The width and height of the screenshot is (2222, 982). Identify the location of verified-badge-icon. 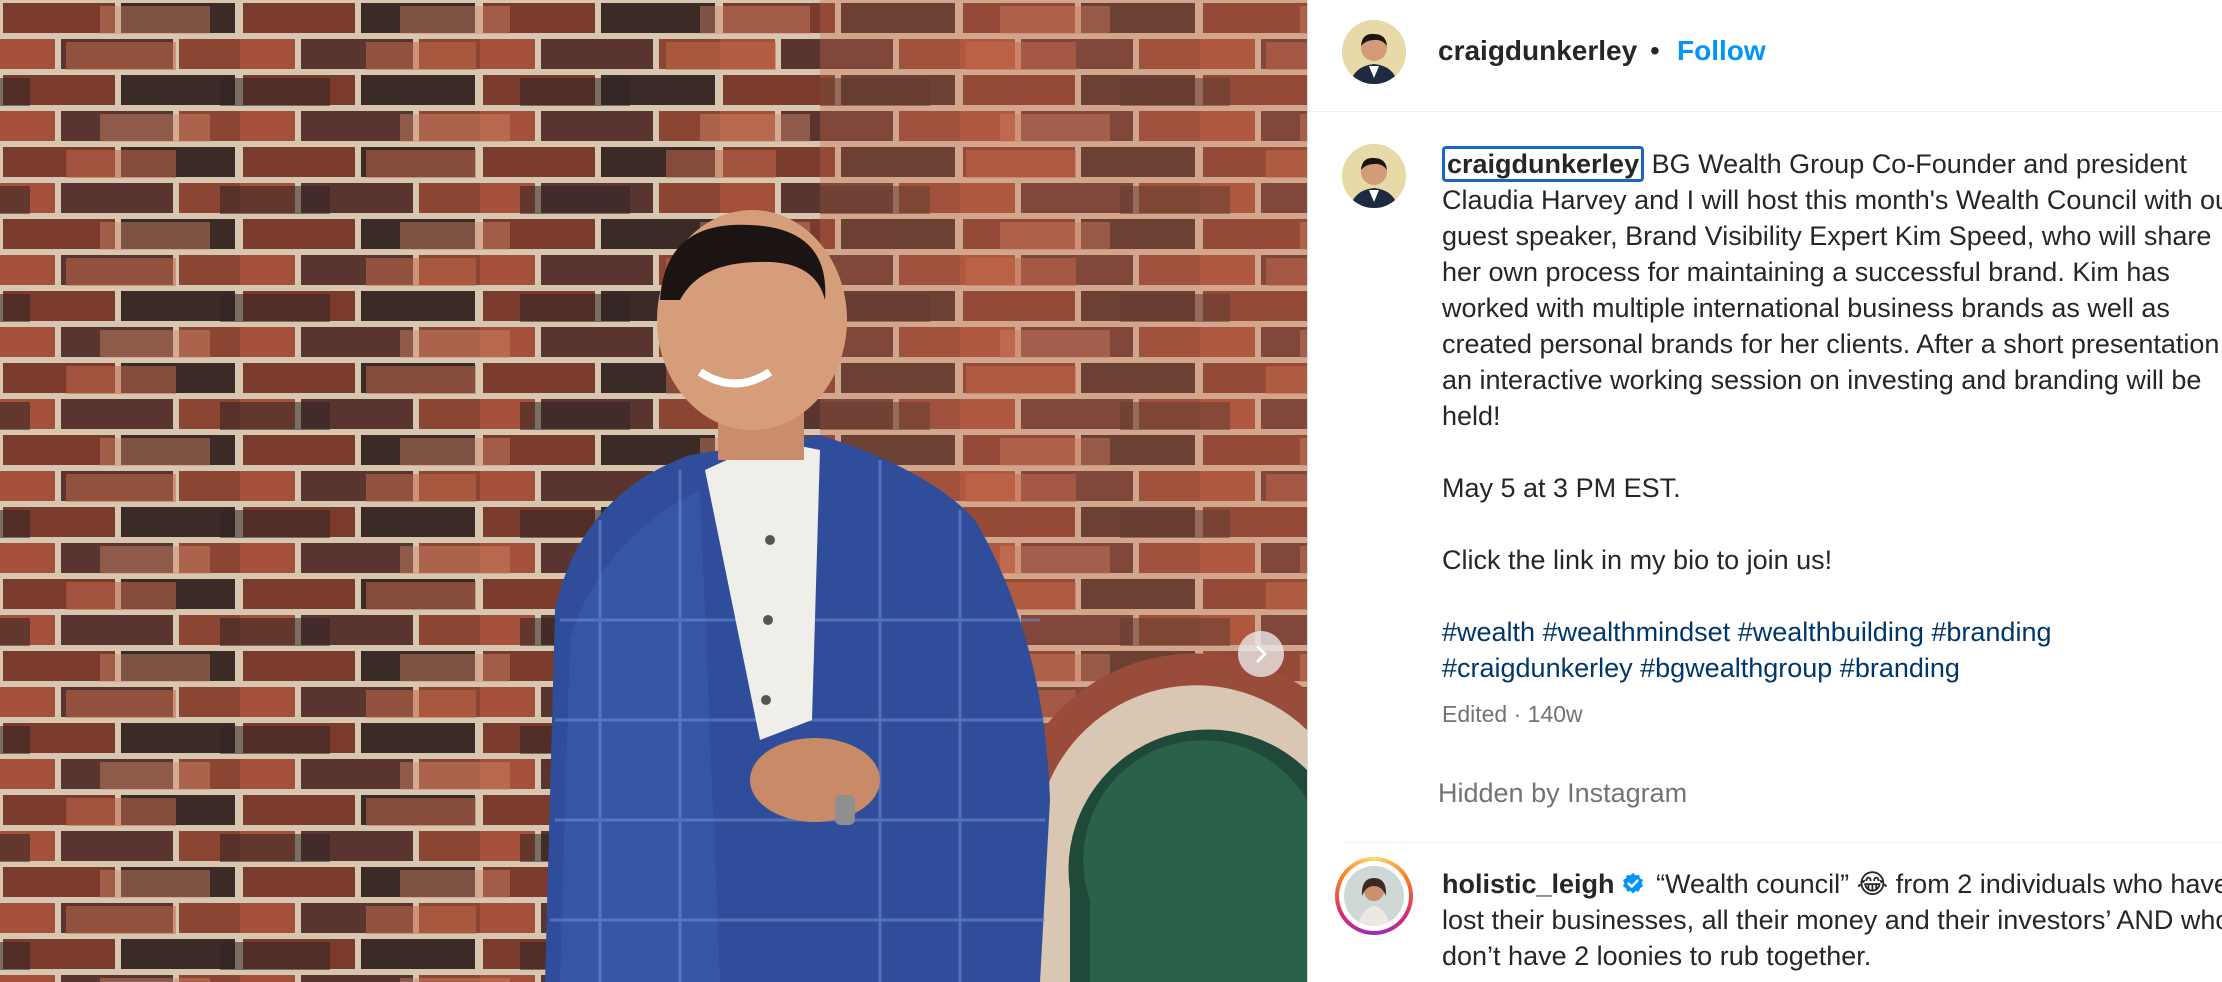
(1632, 883).